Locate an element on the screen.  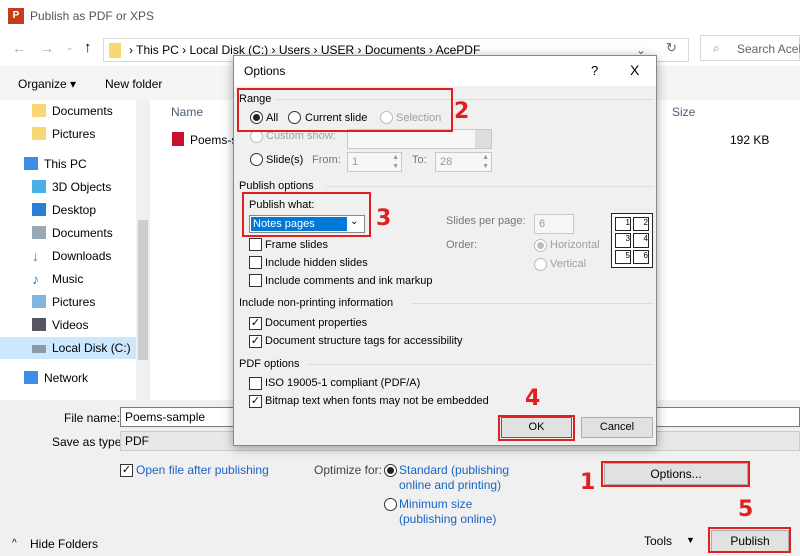
pdf-options-label: PDF options is located at coordinates (269, 364).